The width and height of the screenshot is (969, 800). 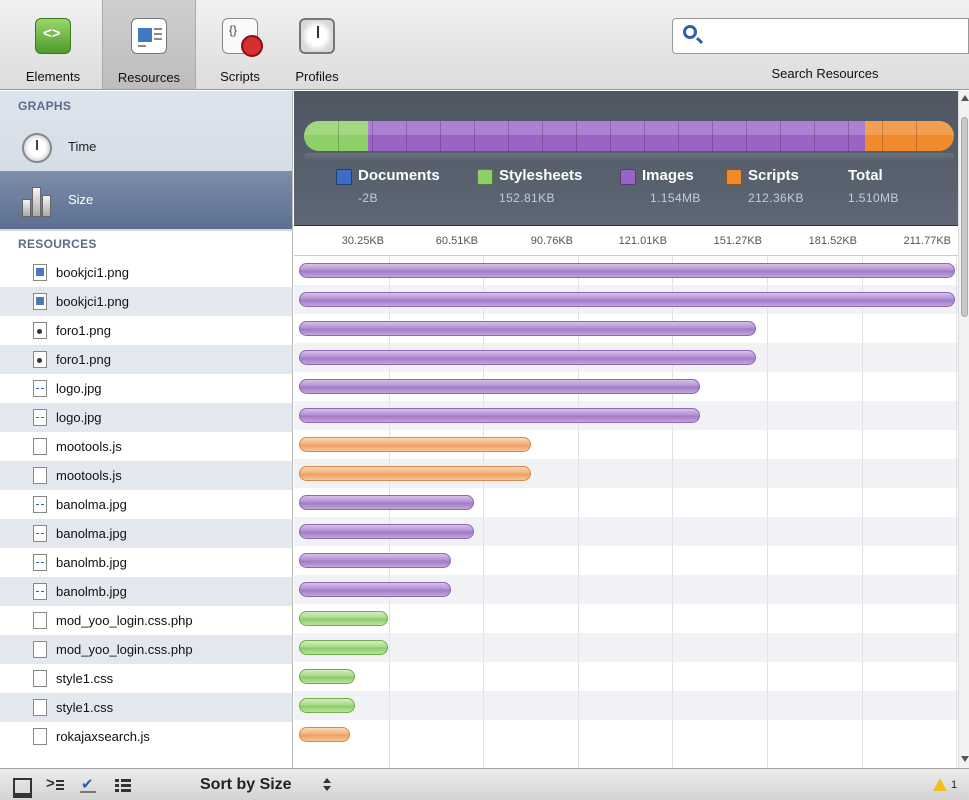 What do you see at coordinates (825, 73) in the screenshot?
I see `search-label: Search Resources` at bounding box center [825, 73].